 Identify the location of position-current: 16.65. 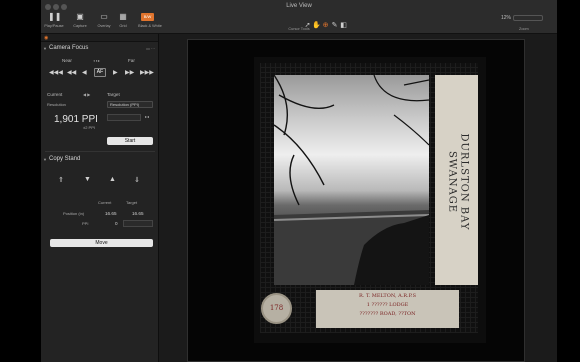
(111, 213).